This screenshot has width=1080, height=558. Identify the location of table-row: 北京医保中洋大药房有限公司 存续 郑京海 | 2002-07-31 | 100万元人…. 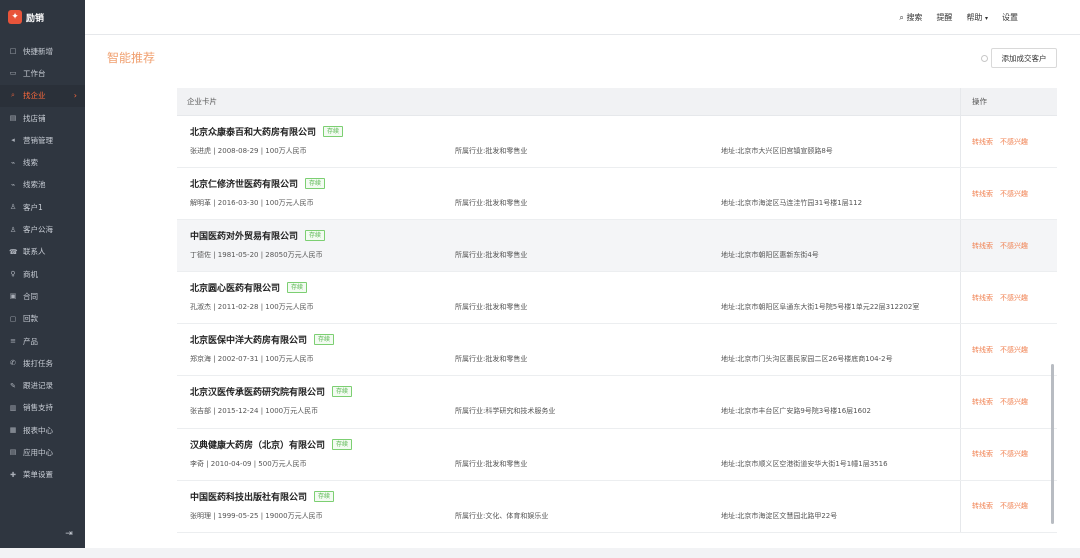
(617, 350).